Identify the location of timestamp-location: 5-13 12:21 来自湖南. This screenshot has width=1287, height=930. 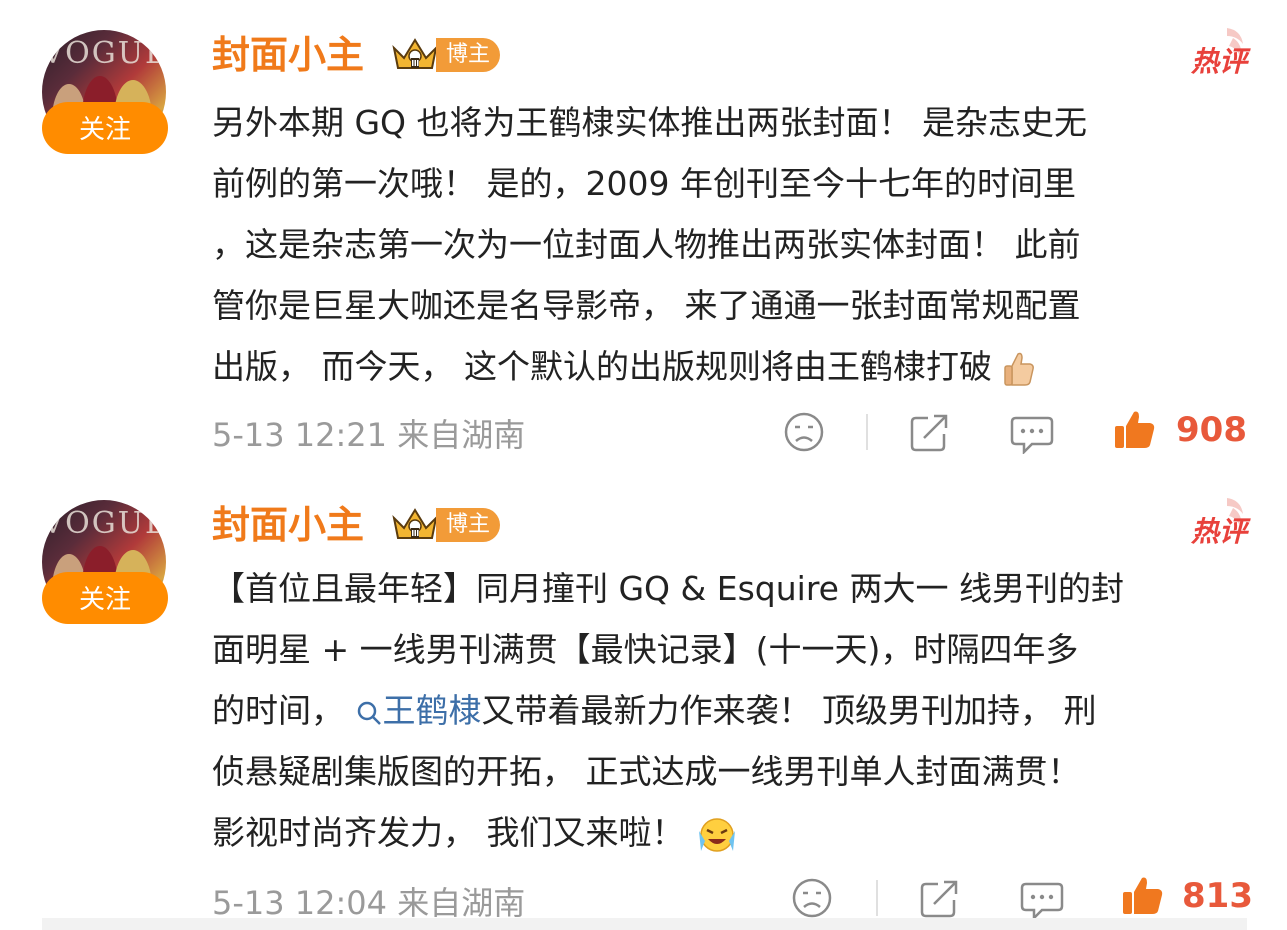
(369, 435).